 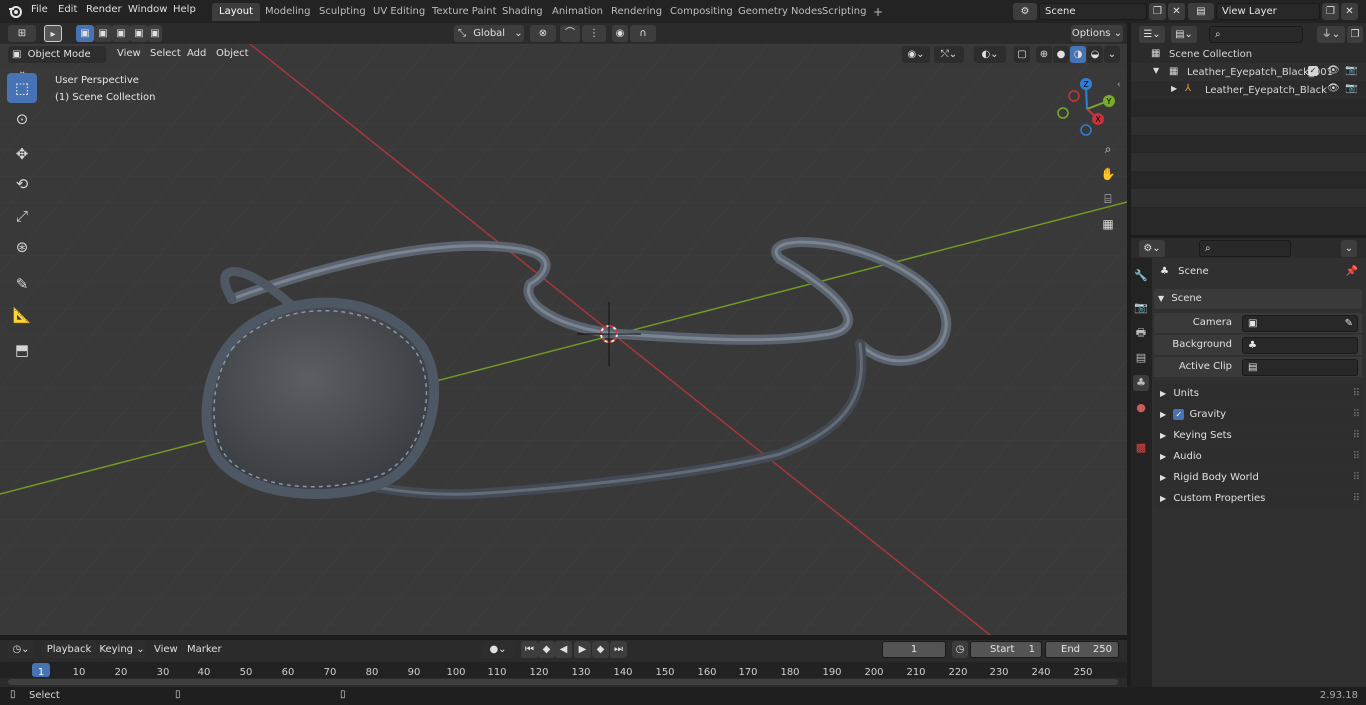 I want to click on menu-edit: Edit, so click(x=67, y=9).